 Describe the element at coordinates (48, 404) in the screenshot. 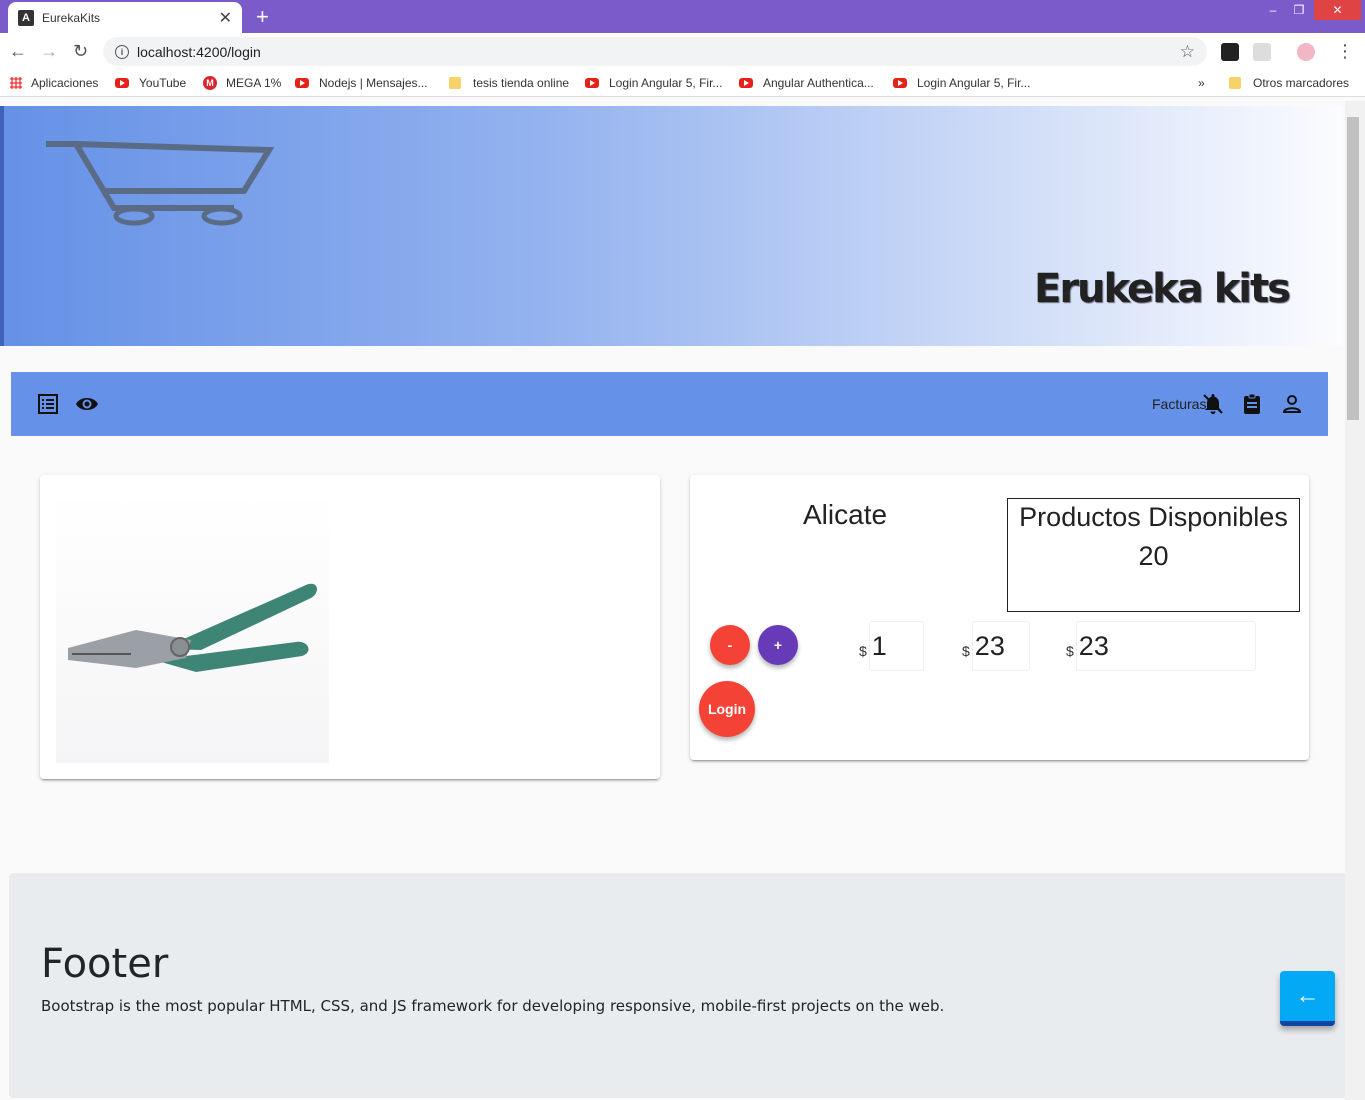

I see `list-icon` at that location.